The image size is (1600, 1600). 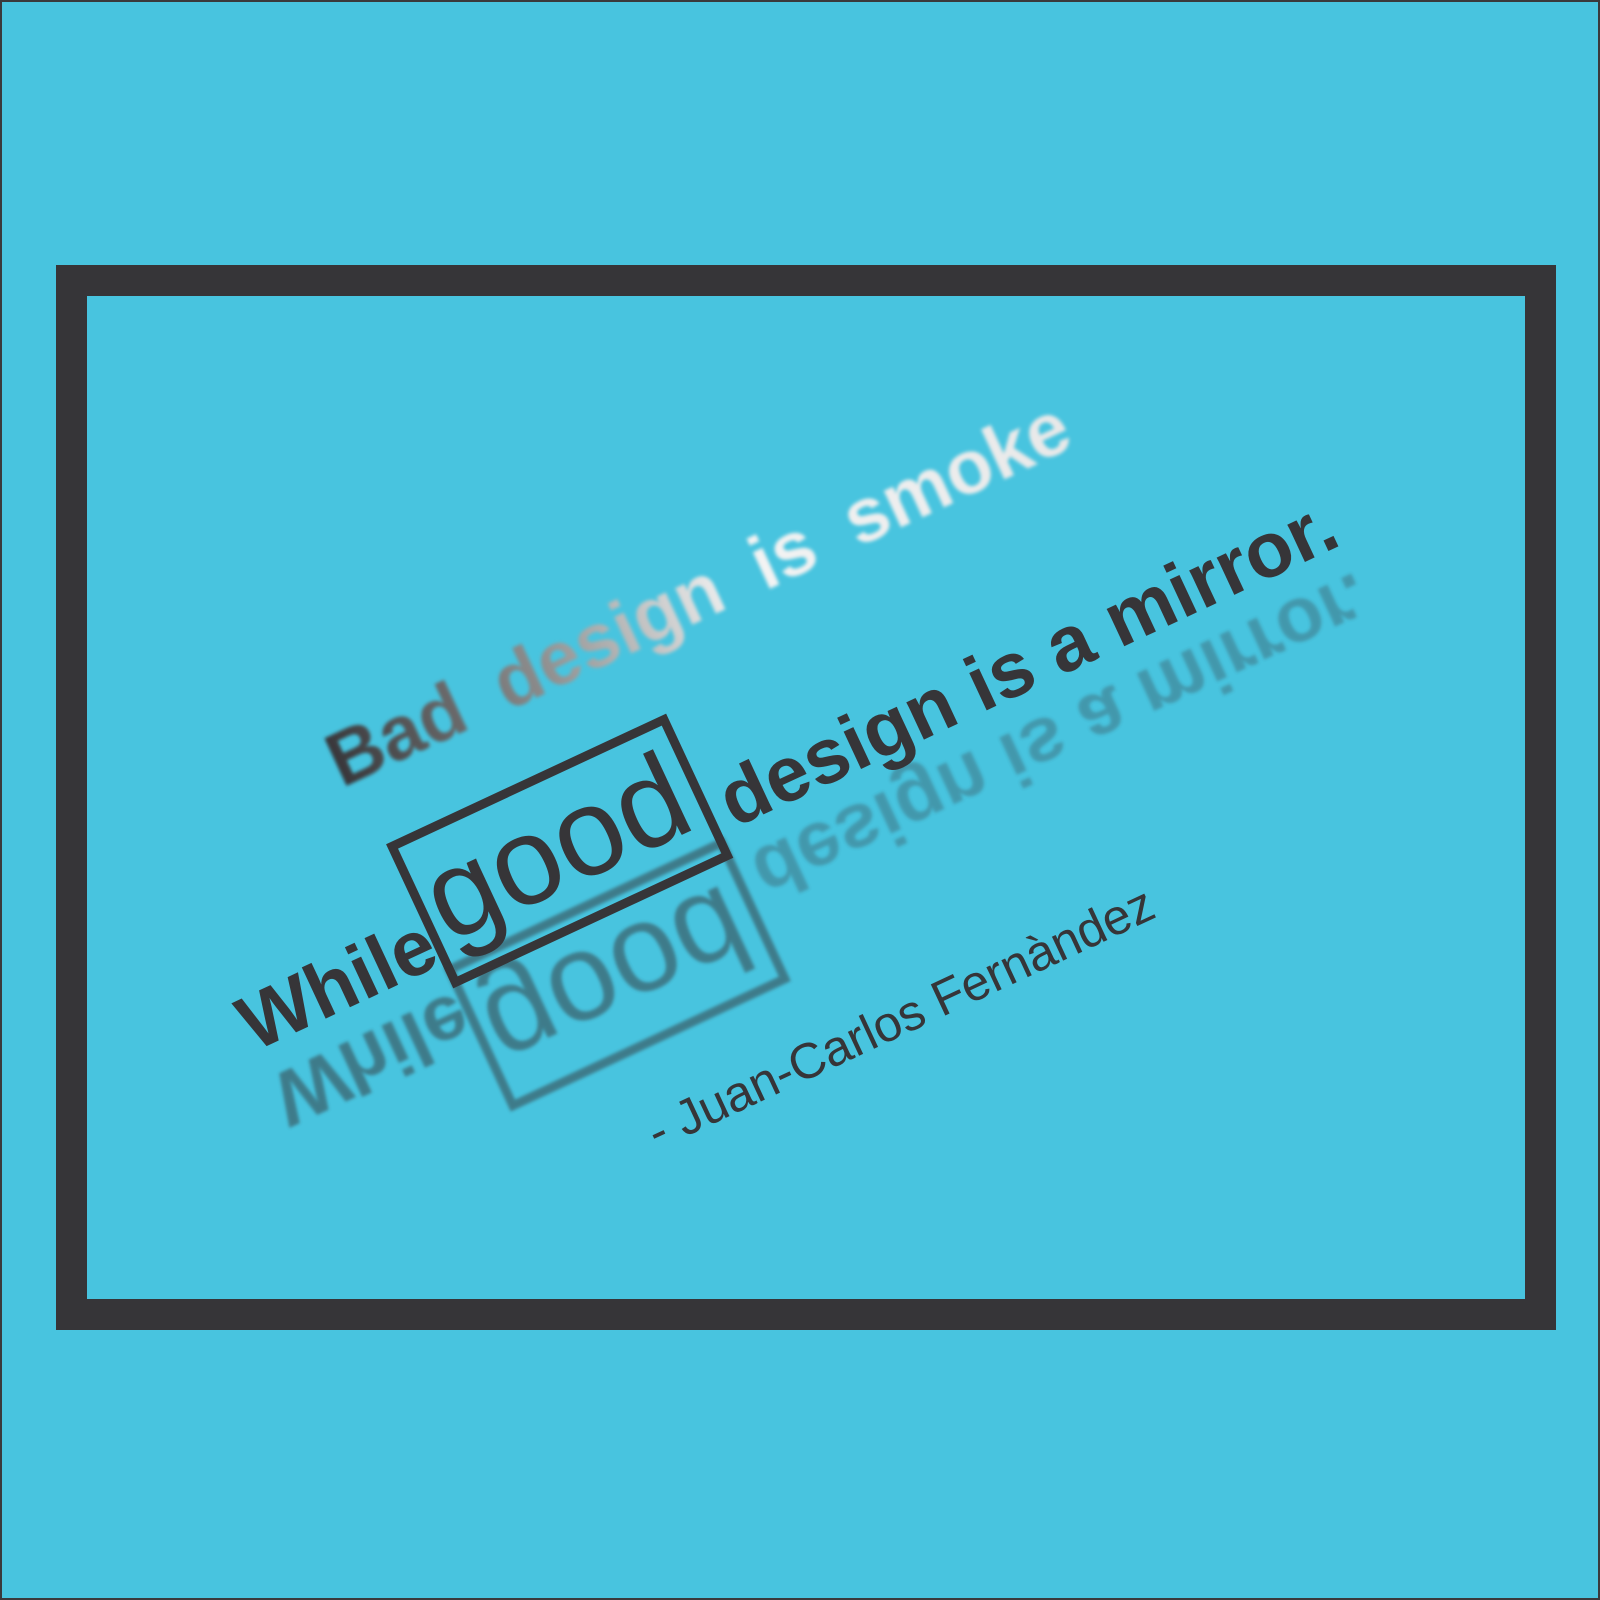 What do you see at coordinates (608, 636) in the screenshot?
I see `word-design: design` at bounding box center [608, 636].